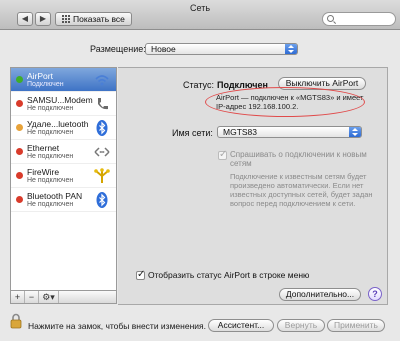  I want to click on show-all-button: Показать все, so click(93, 19).